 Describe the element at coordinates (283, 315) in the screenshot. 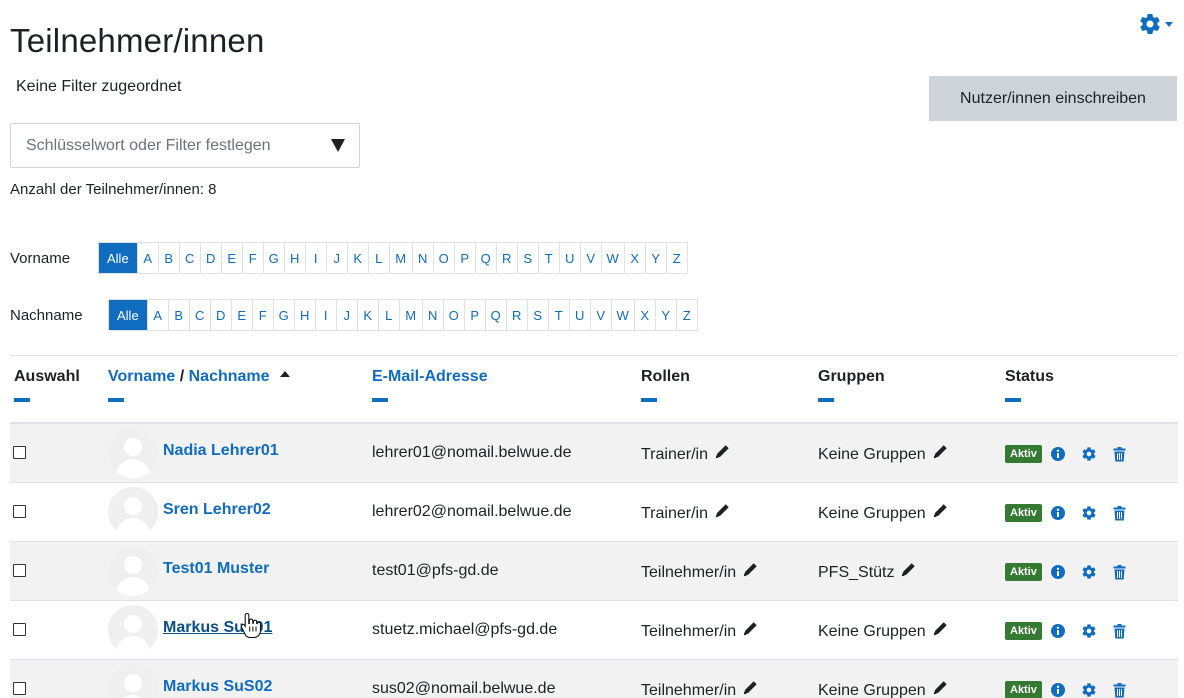

I see `lastname-initial-g: G` at that location.